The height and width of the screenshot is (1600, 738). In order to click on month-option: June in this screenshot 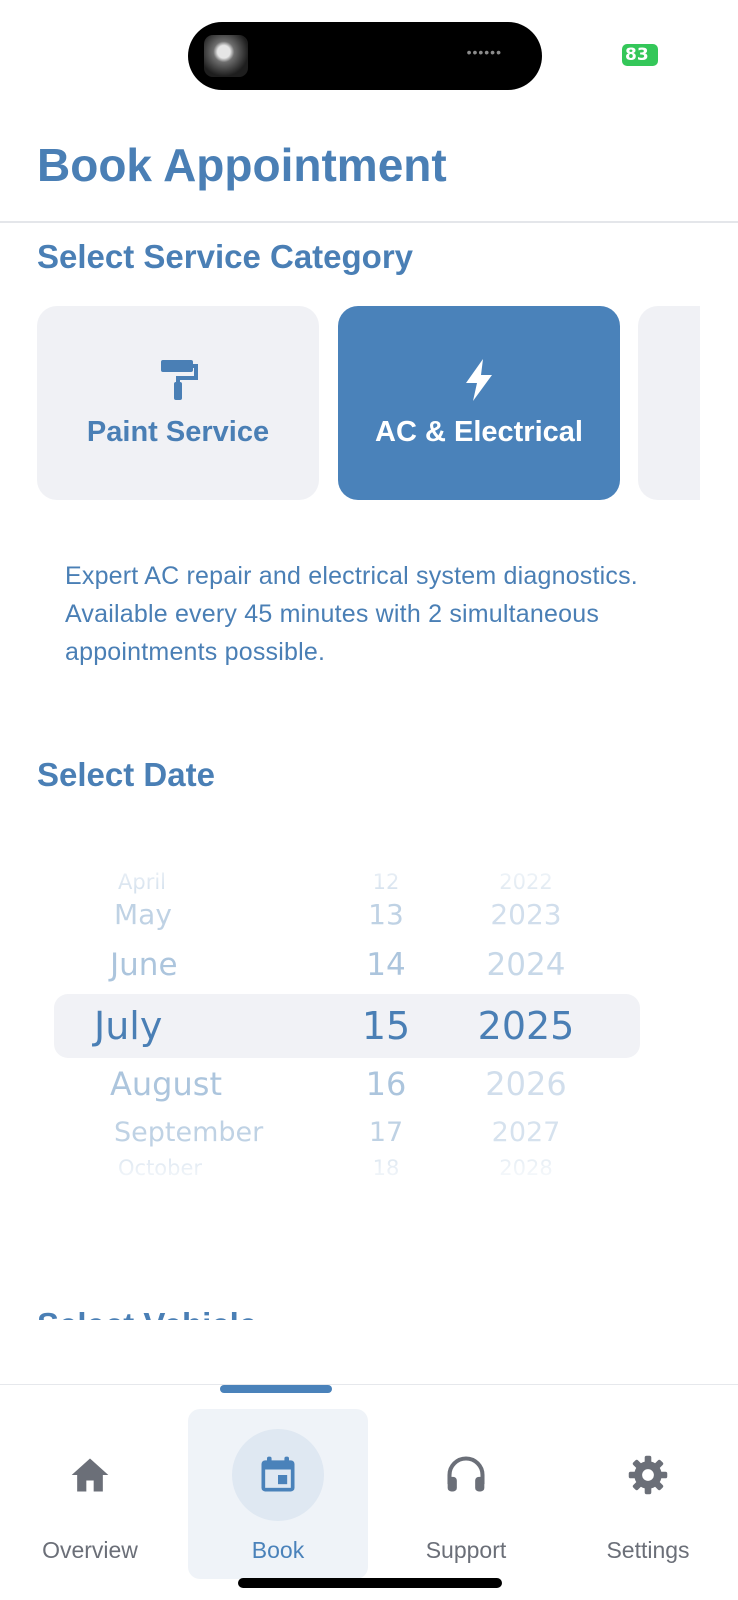, I will do `click(225, 965)`.